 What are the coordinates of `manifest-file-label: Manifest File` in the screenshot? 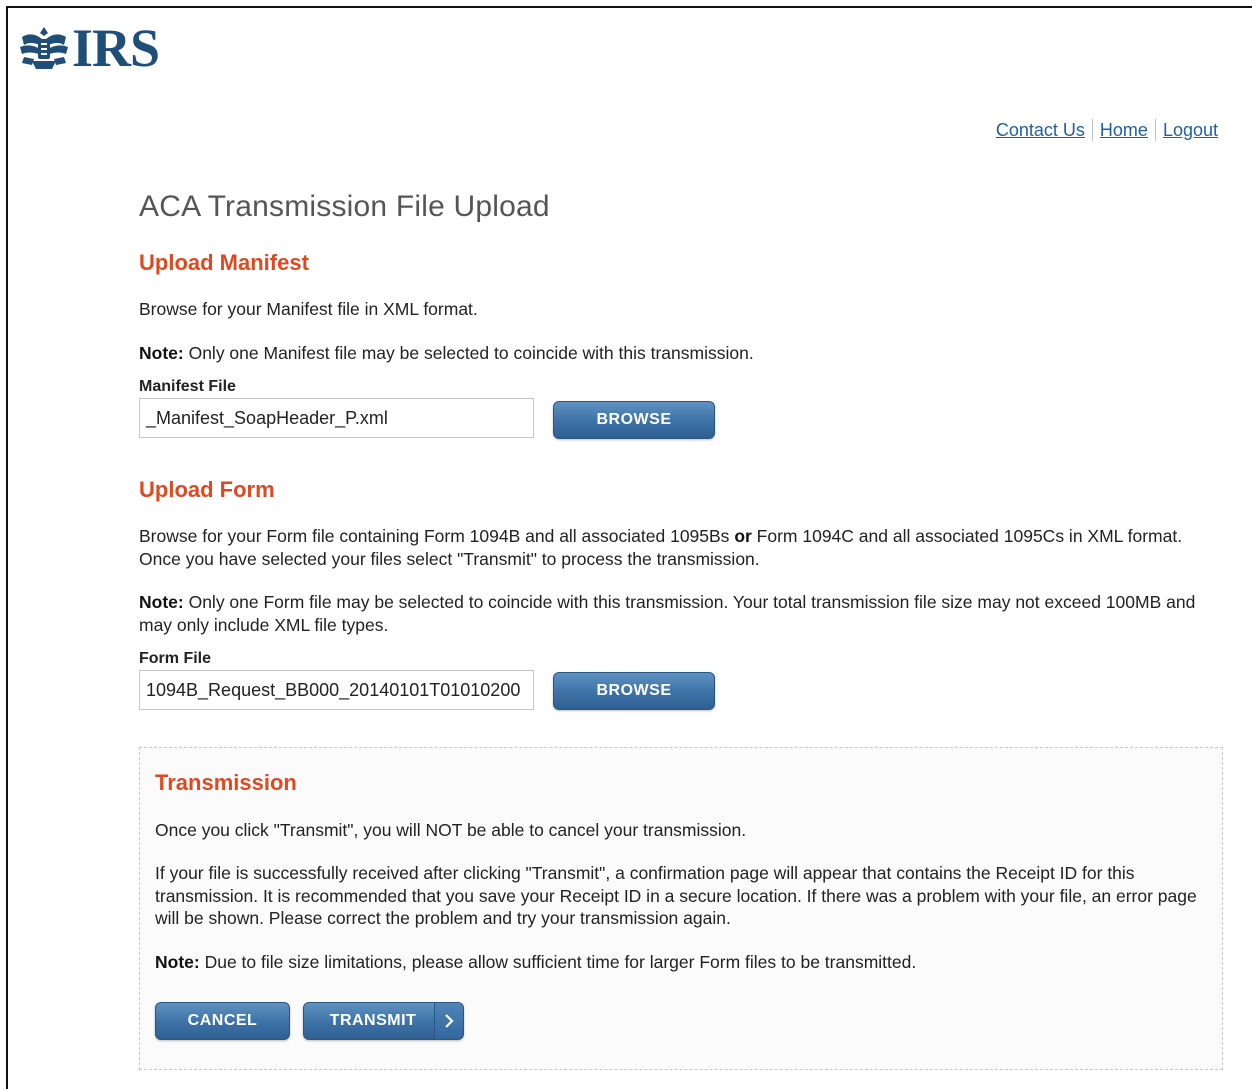 It's located at (187, 386).